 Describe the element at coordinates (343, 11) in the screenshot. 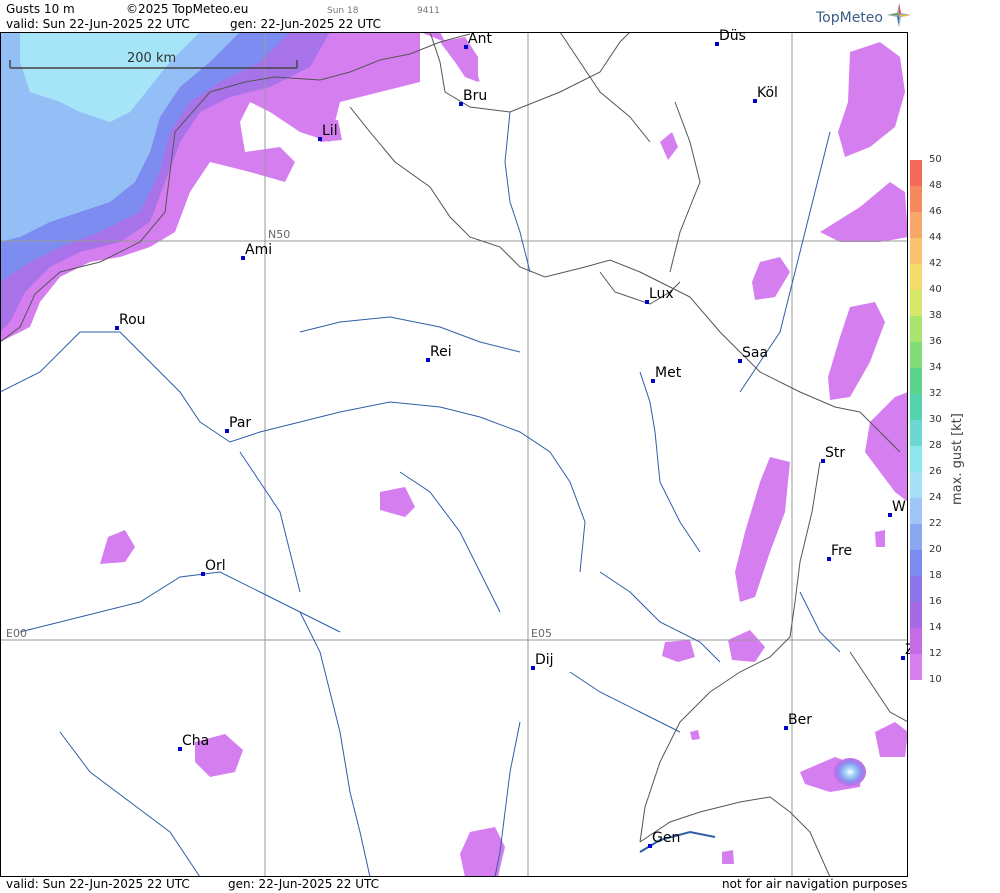

I see `run-label: Sun 18` at that location.